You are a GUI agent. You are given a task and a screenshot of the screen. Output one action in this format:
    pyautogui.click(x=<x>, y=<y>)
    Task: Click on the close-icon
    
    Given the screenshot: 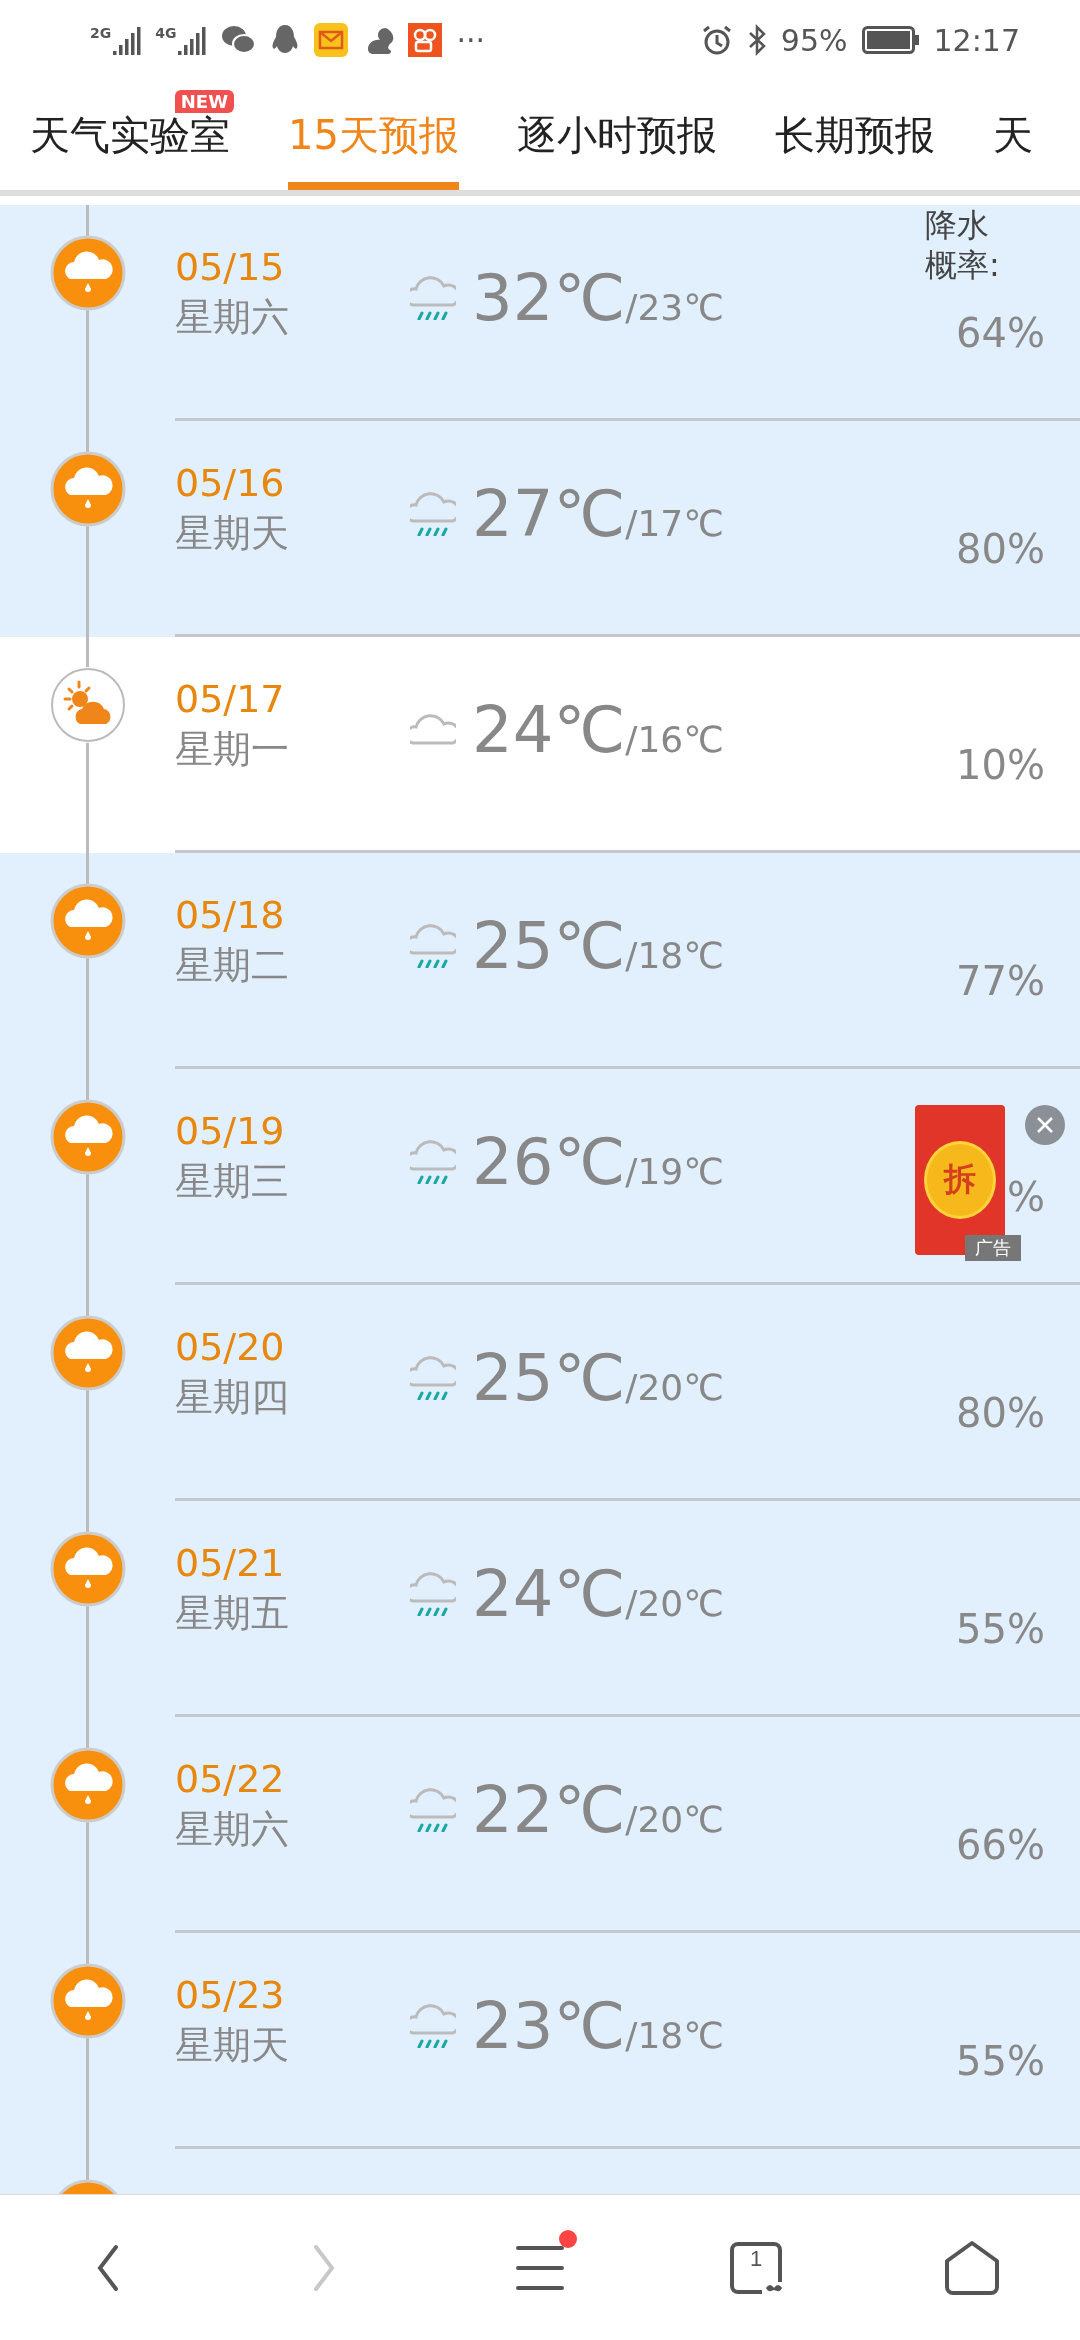 What is the action you would take?
    pyautogui.click(x=1045, y=1125)
    